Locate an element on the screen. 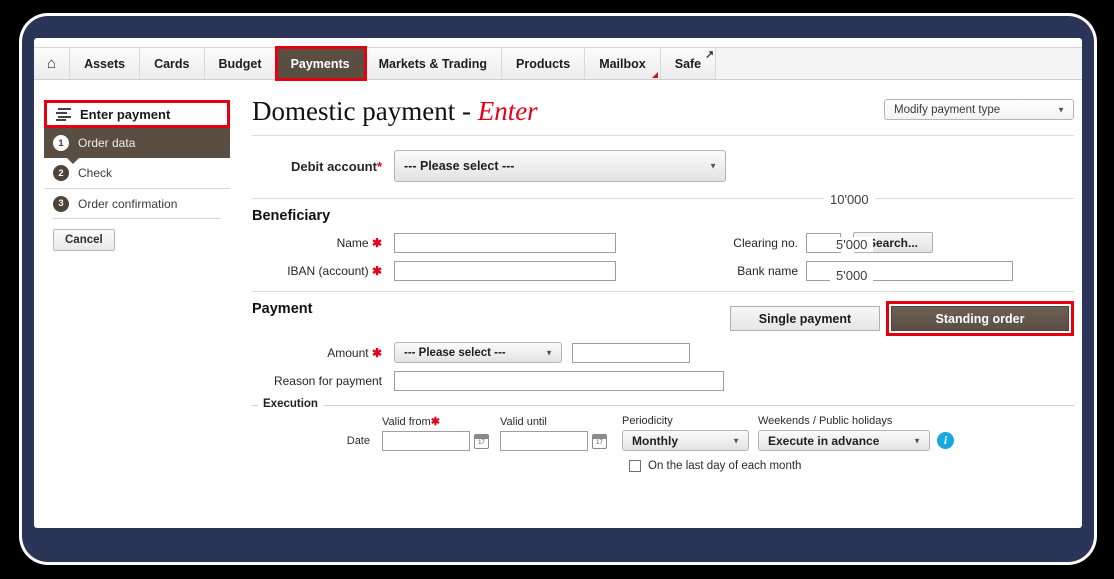 Image resolution: width=1114 pixels, height=579 pixels. valid-from-group: Valid from✱ is located at coordinates (437, 433).